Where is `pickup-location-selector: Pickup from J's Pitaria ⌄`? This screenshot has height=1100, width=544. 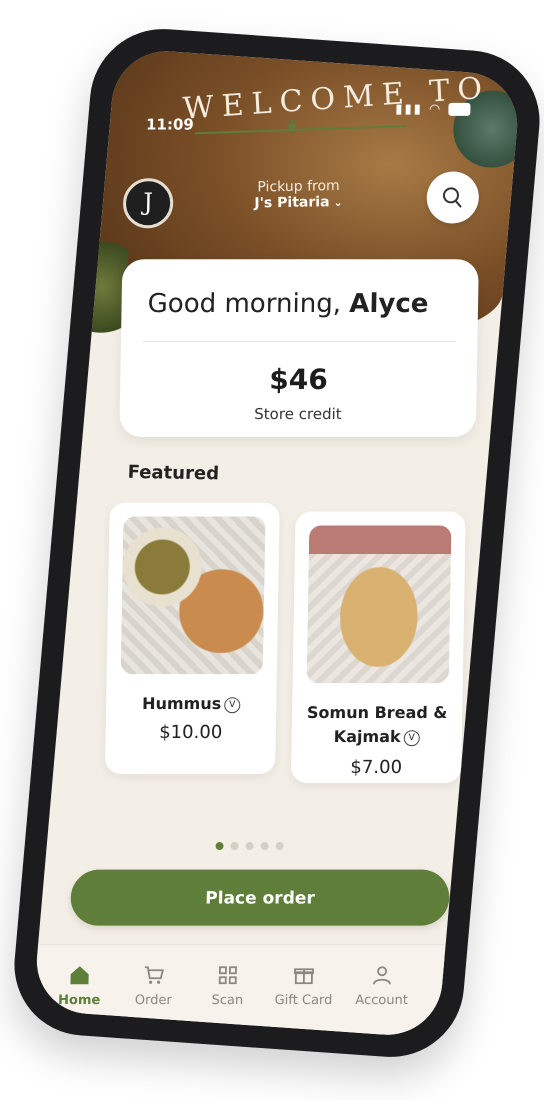 pickup-location-selector: Pickup from J's Pitaria ⌄ is located at coordinates (298, 194).